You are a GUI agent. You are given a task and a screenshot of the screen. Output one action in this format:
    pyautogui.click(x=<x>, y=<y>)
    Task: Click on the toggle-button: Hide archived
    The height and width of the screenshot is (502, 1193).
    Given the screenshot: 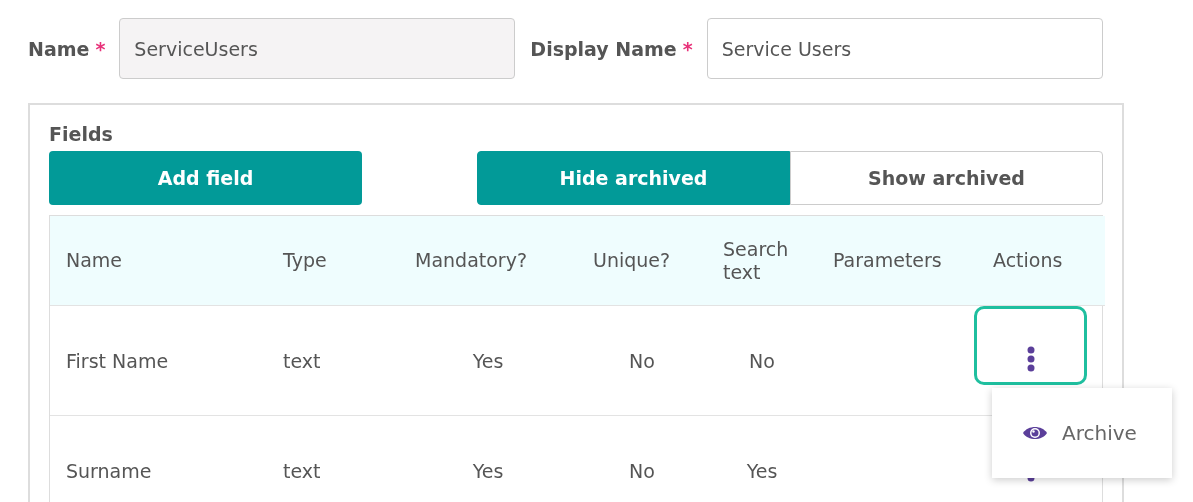 What is the action you would take?
    pyautogui.click(x=633, y=178)
    